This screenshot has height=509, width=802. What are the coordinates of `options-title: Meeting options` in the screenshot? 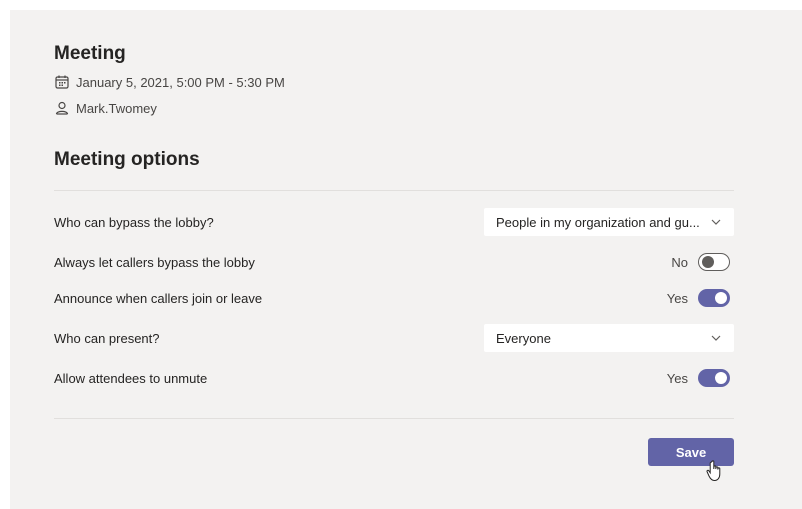 It's located at (127, 159).